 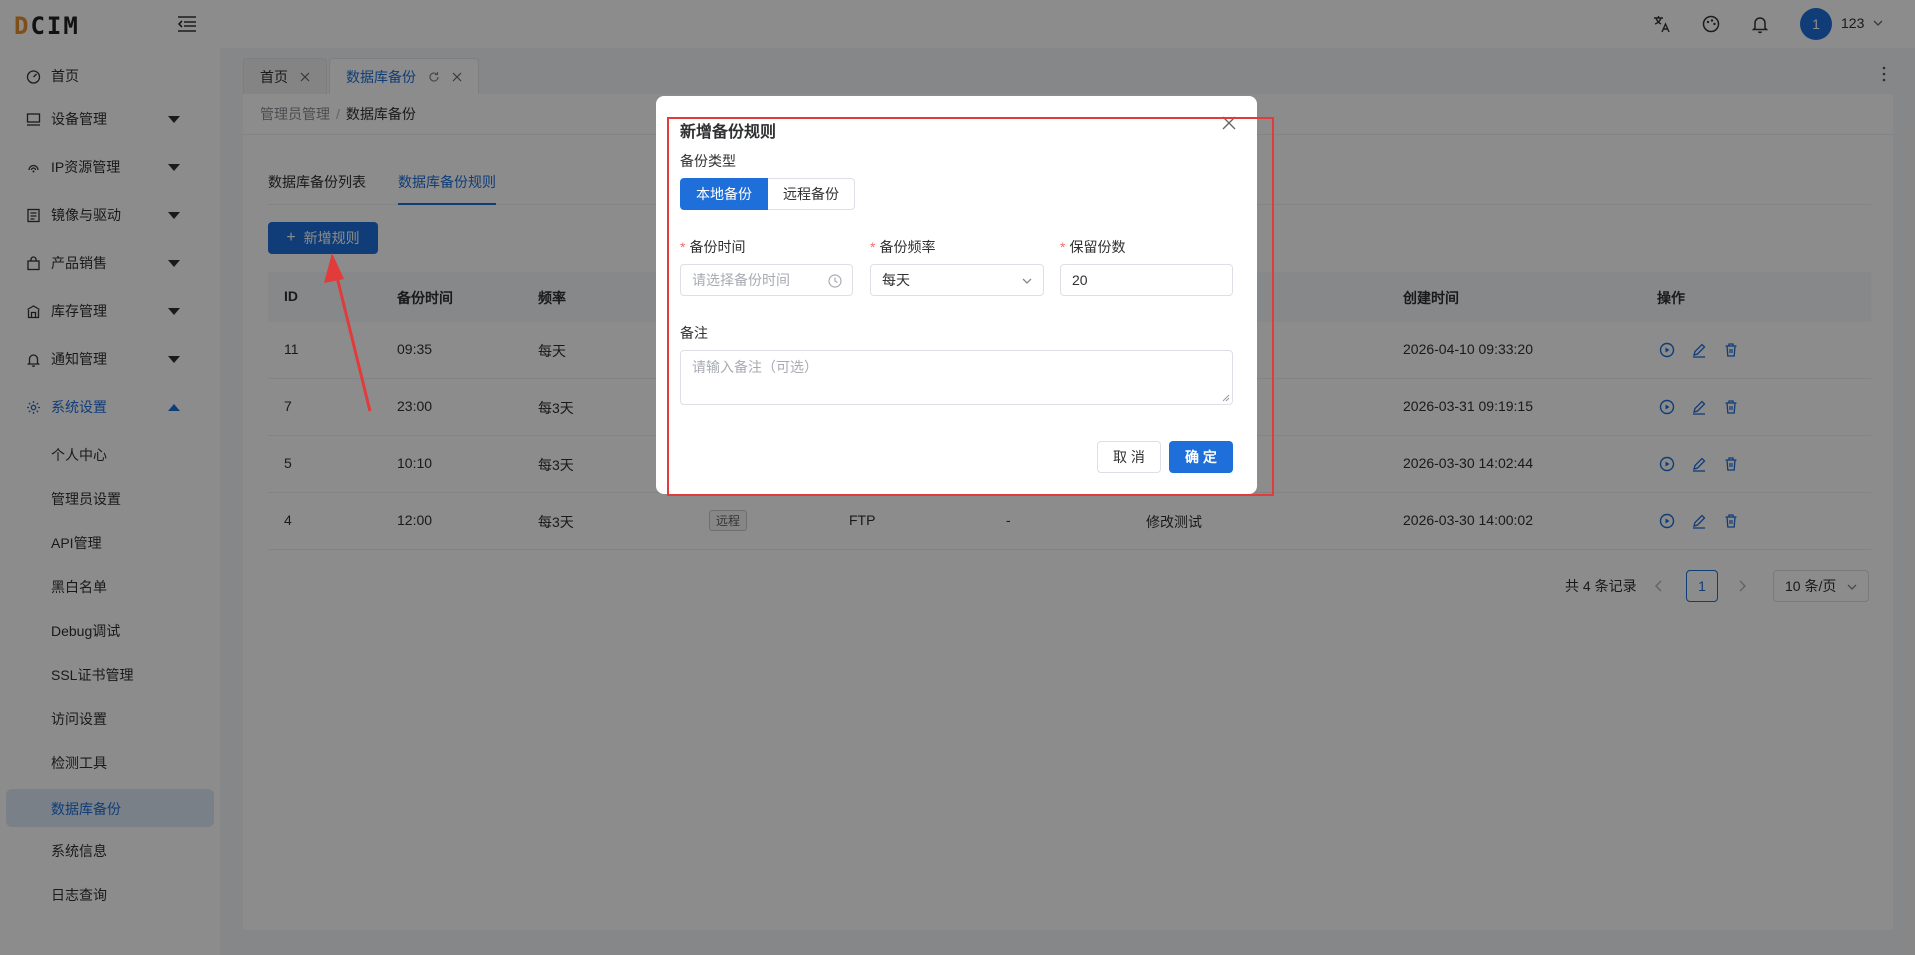 I want to click on backup-time-label: * 备份时间, so click(x=712, y=247).